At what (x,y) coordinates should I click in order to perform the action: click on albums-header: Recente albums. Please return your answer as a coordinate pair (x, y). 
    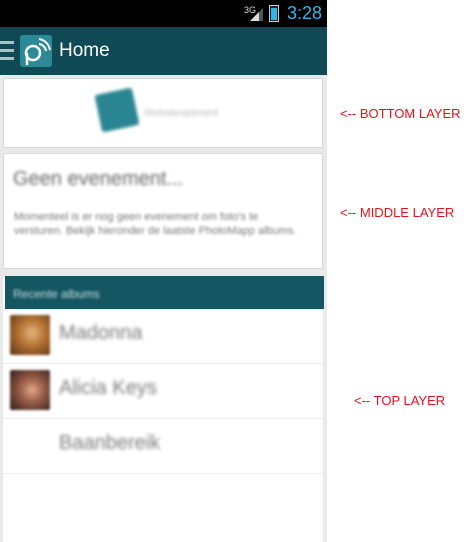
    Looking at the image, I should click on (164, 292).